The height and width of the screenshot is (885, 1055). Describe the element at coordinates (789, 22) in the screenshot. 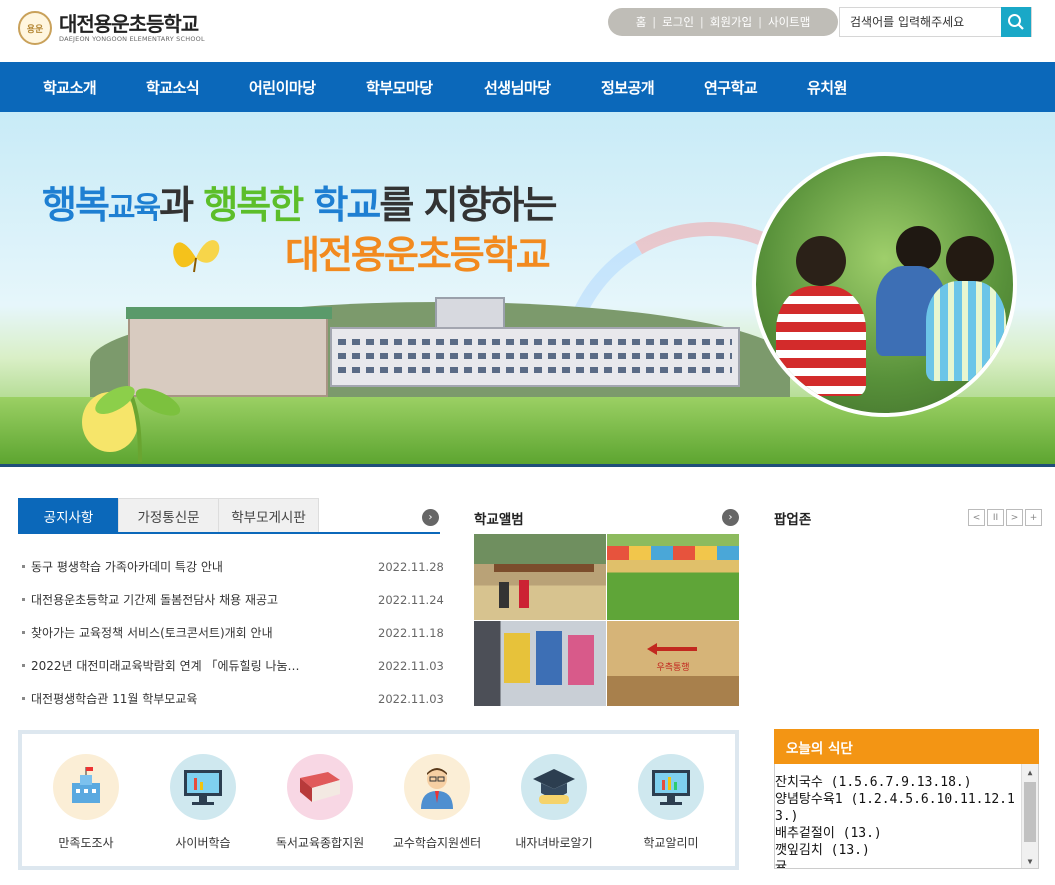

I see `sitemap-link: 사이트맵` at that location.